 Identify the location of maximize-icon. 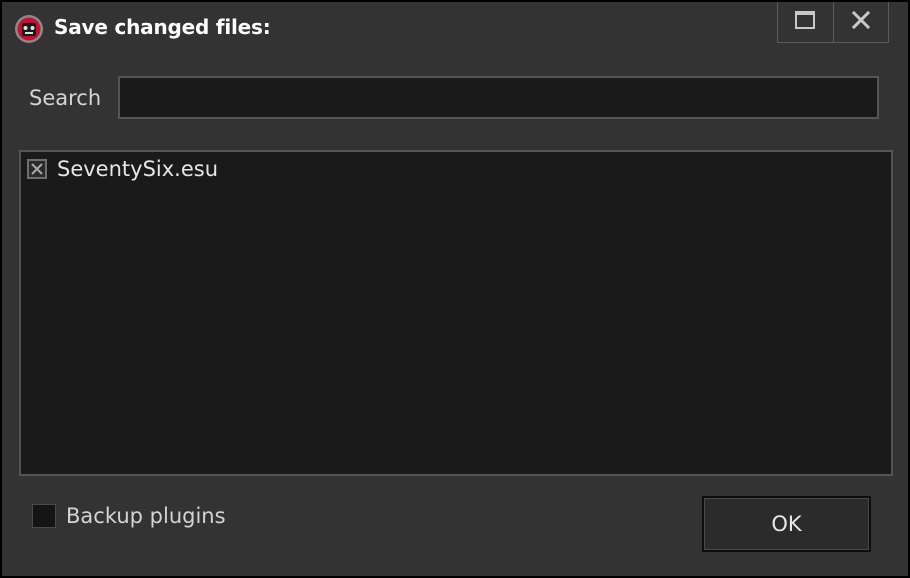
(805, 22).